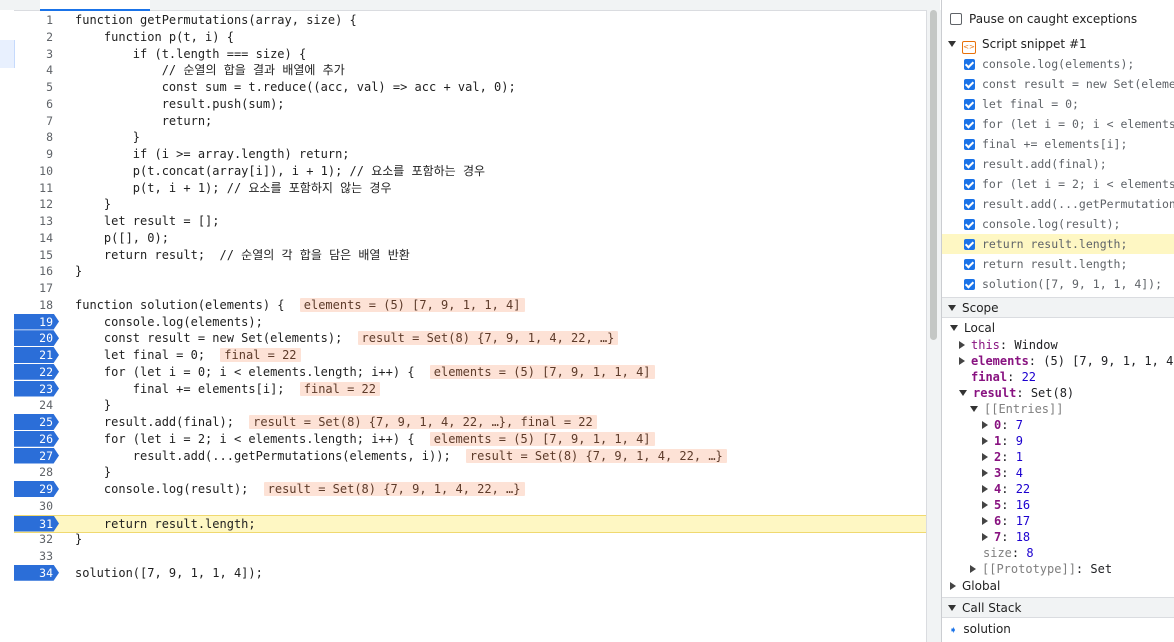 The height and width of the screenshot is (642, 1174). I want to click on code-line: 24 }, so click(470, 405).